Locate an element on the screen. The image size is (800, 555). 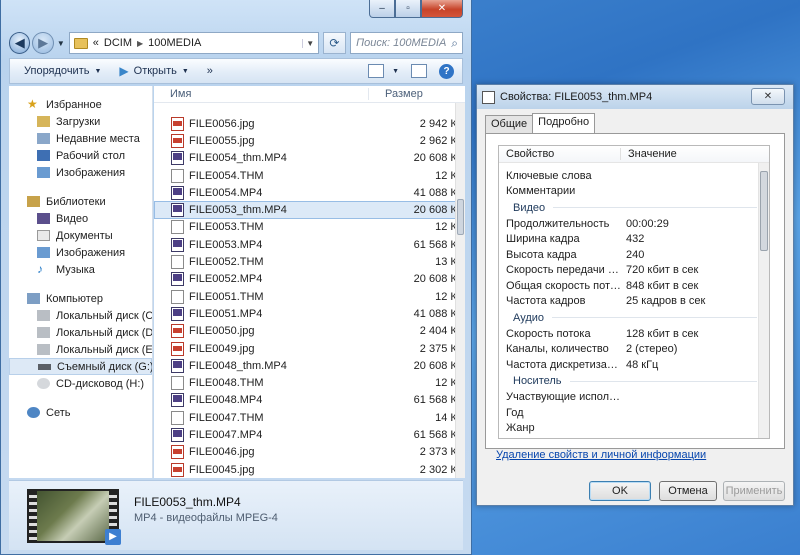
property-row: Общая скорость потока 848 кбит в сек is located at coordinates (634, 286).